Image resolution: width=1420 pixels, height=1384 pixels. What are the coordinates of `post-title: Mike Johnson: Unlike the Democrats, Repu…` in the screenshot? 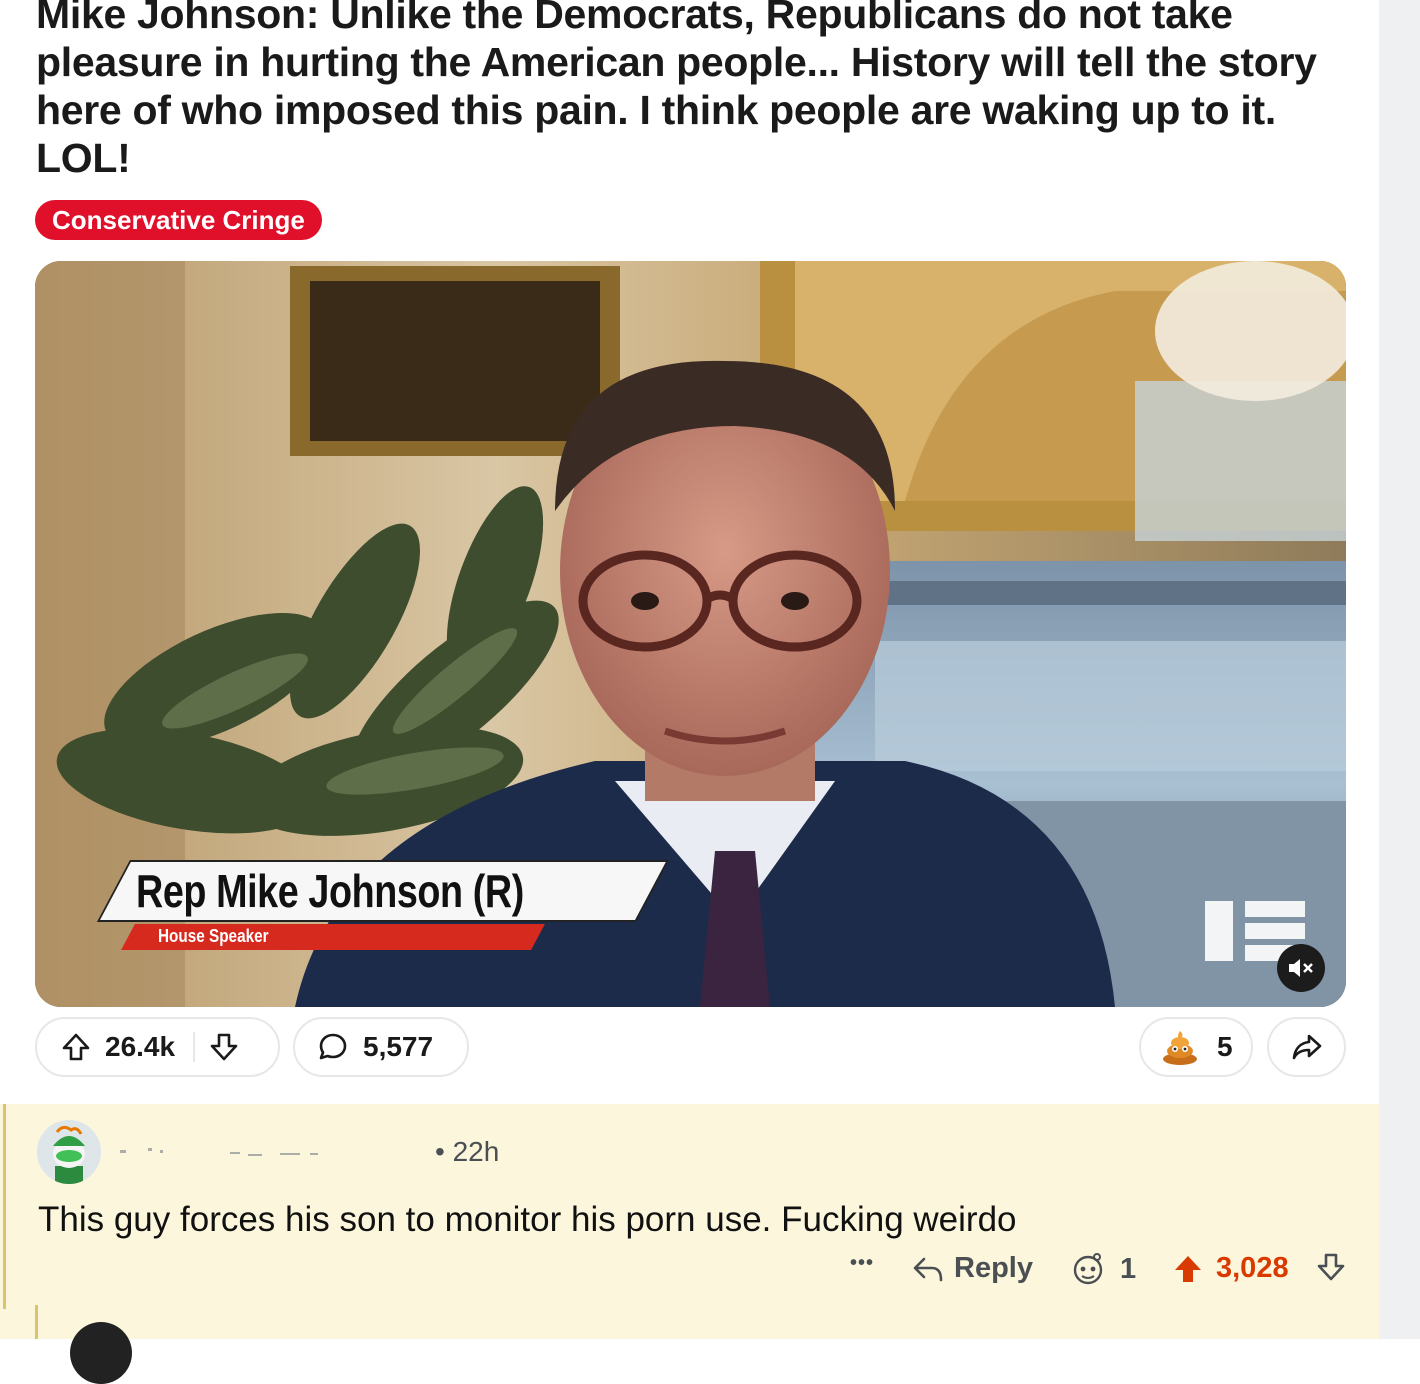 It's located at (696, 91).